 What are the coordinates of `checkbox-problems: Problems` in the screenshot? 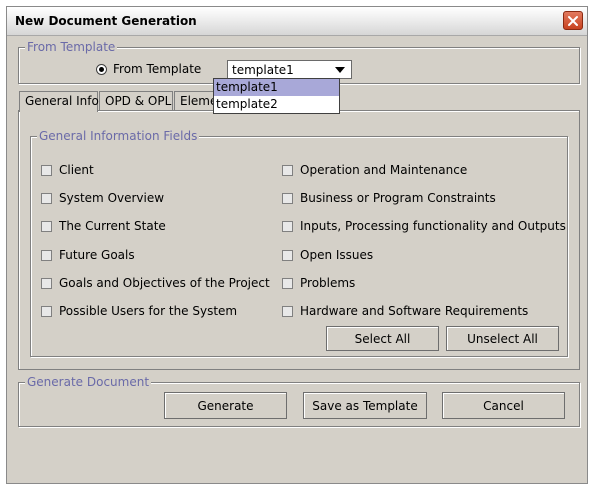 It's located at (318, 283).